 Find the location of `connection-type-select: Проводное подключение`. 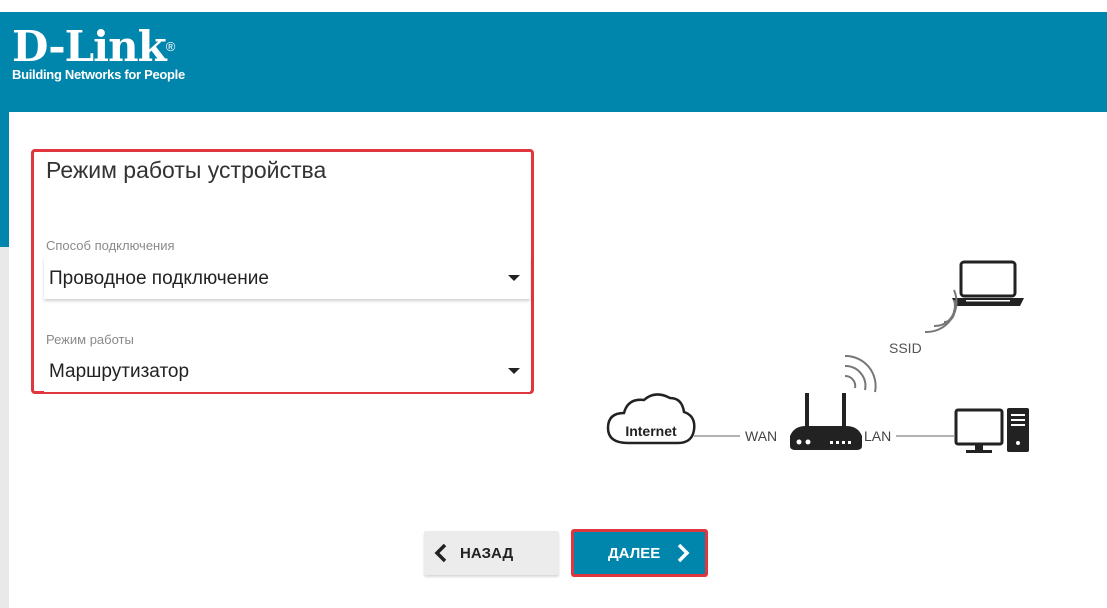

connection-type-select: Проводное подключение is located at coordinates (287, 278).